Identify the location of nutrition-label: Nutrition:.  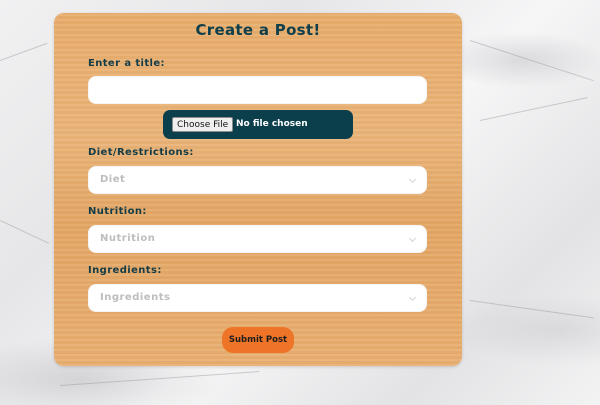
(117, 211).